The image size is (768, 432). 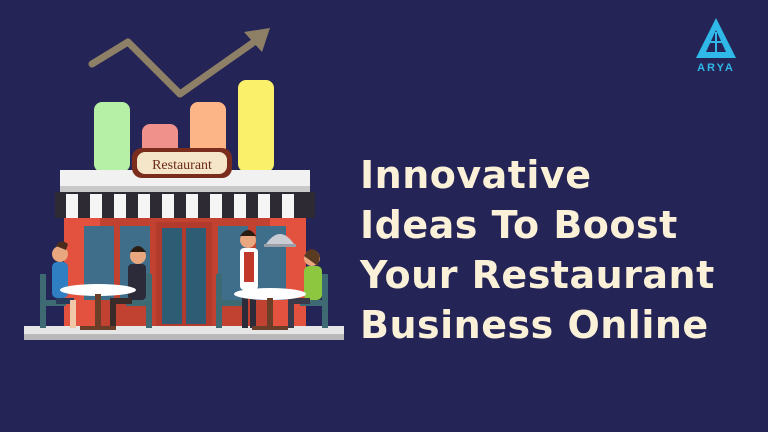 I want to click on headline-line-4: Business Online, so click(x=534, y=325).